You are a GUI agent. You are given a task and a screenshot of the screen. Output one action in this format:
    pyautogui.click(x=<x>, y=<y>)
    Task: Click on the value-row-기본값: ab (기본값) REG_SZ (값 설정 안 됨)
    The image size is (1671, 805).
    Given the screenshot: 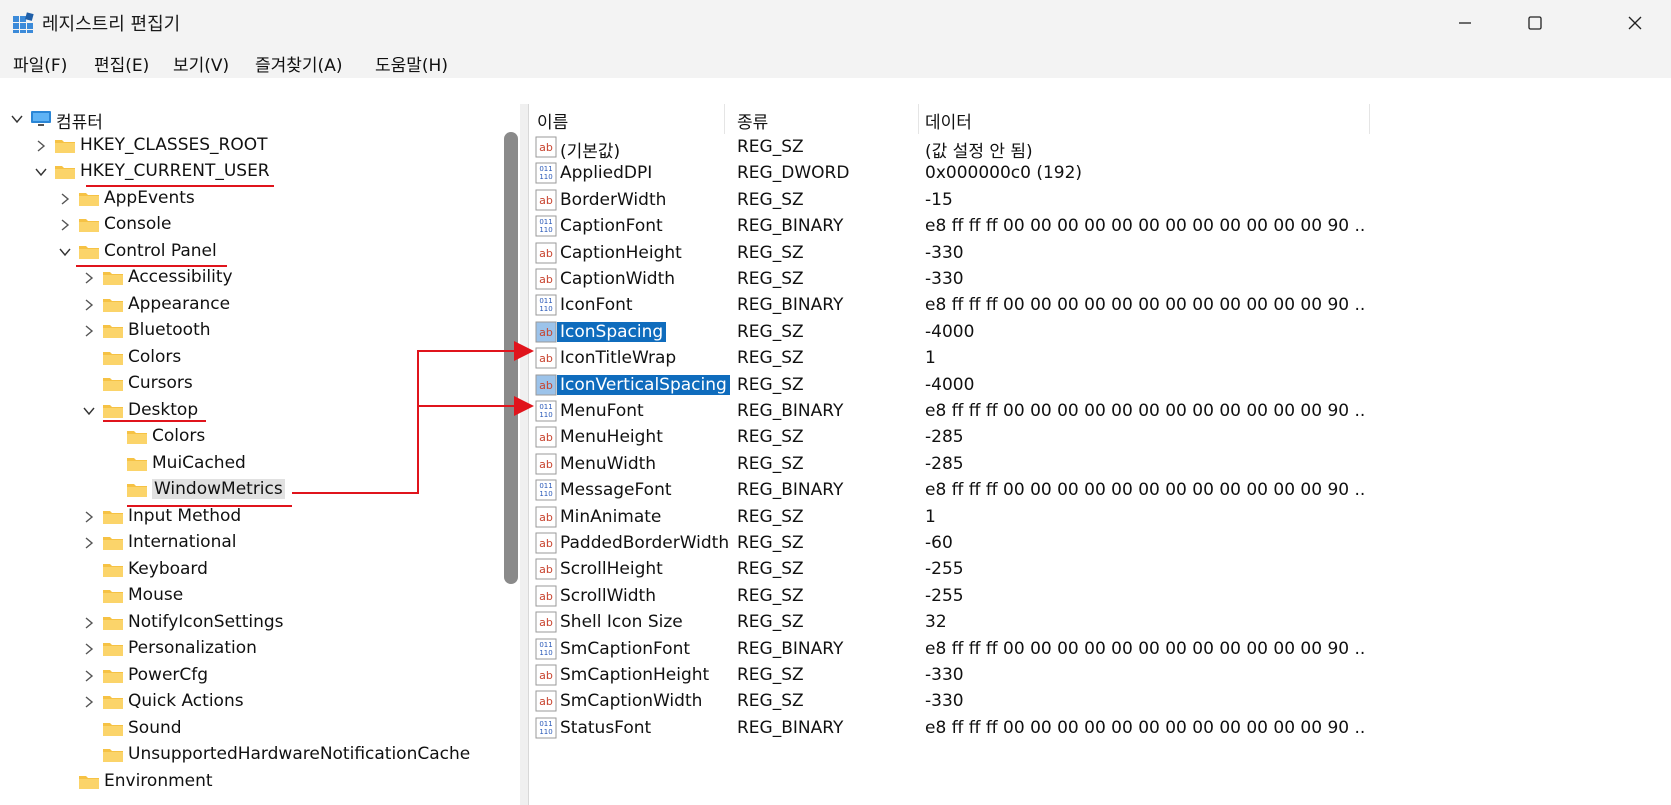 What is the action you would take?
    pyautogui.click(x=1099, y=148)
    